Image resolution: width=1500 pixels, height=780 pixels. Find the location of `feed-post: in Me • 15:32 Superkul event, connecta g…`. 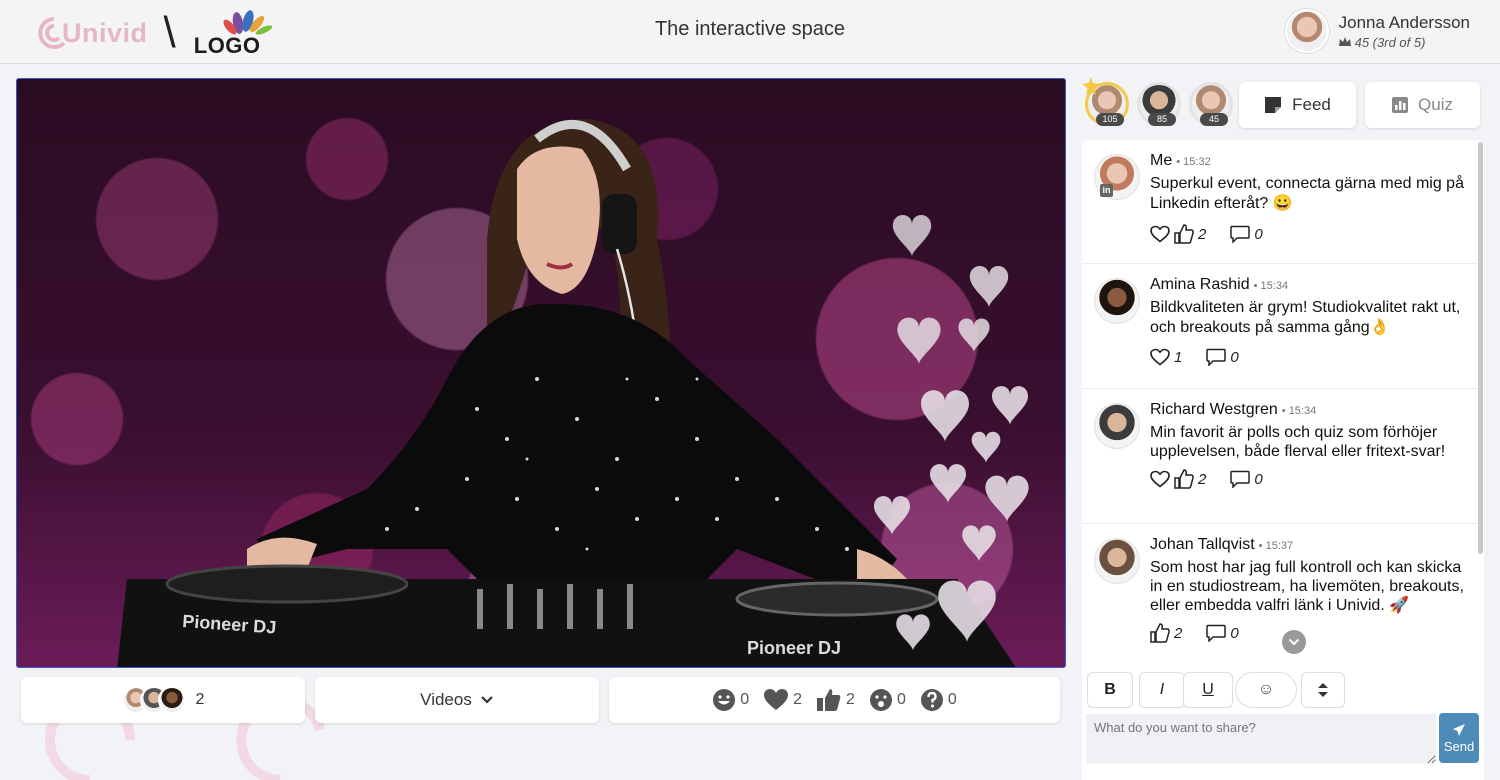

feed-post: in Me • 15:32 Superkul event, connecta g… is located at coordinates (1283, 202).